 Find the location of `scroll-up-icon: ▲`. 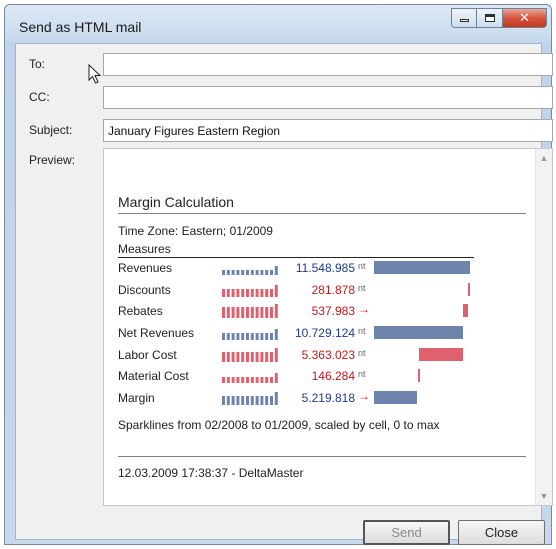

scroll-up-icon: ▲ is located at coordinates (544, 158).